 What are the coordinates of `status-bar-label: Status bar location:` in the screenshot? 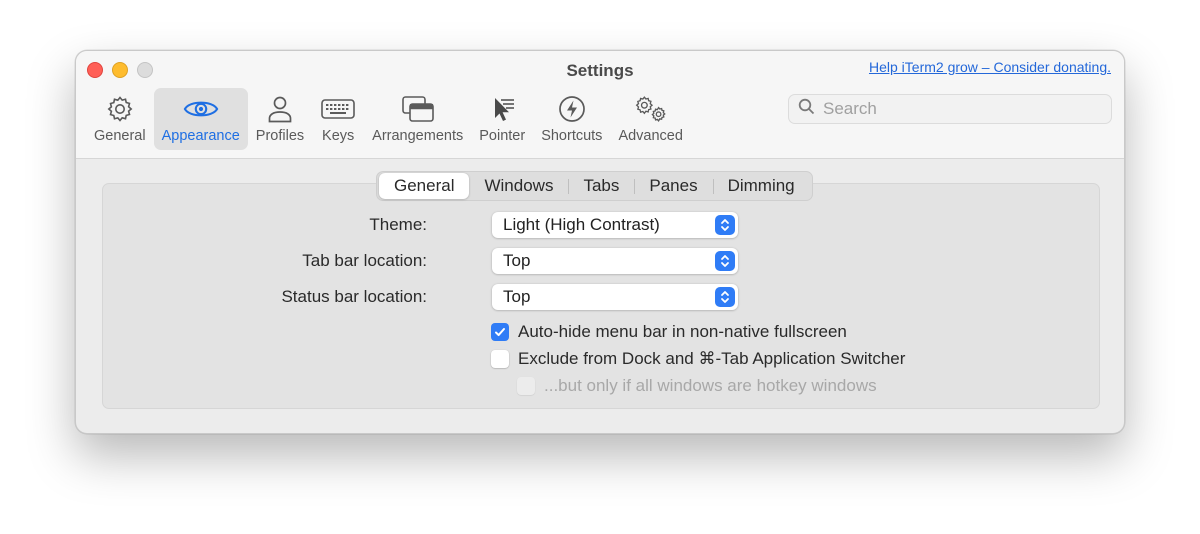 It's located at (354, 296).